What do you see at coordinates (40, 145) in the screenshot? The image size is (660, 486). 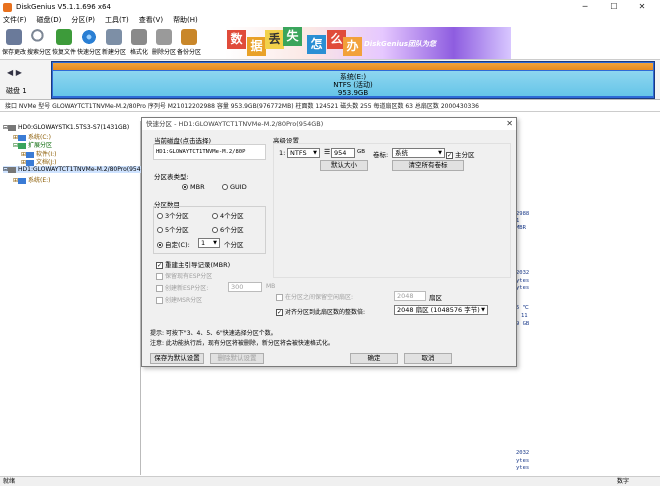 I see `tree-item-label: 扩展分区` at bounding box center [40, 145].